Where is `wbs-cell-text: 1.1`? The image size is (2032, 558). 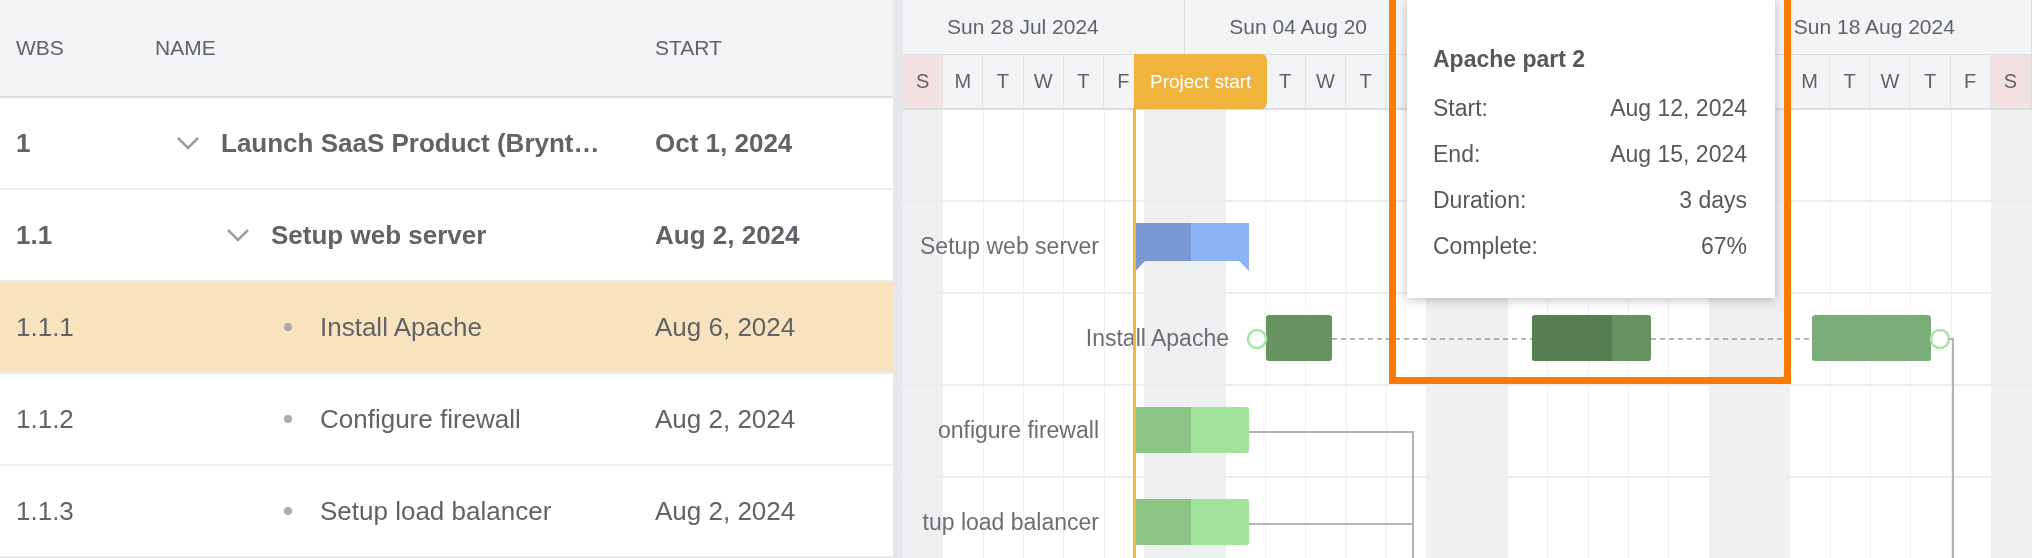 wbs-cell-text: 1.1 is located at coordinates (34, 235).